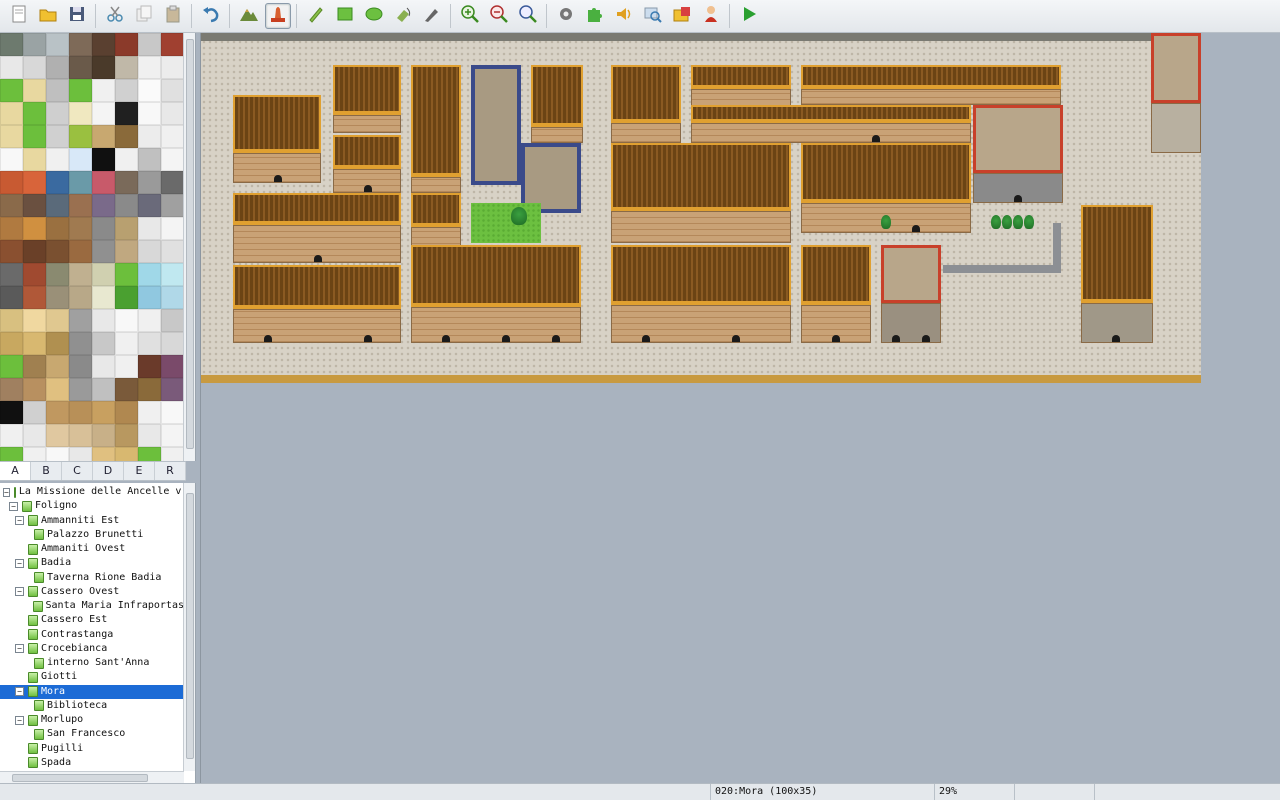  What do you see at coordinates (102, 535) in the screenshot?
I see `map-tree-item: Palazzo Brunetti` at bounding box center [102, 535].